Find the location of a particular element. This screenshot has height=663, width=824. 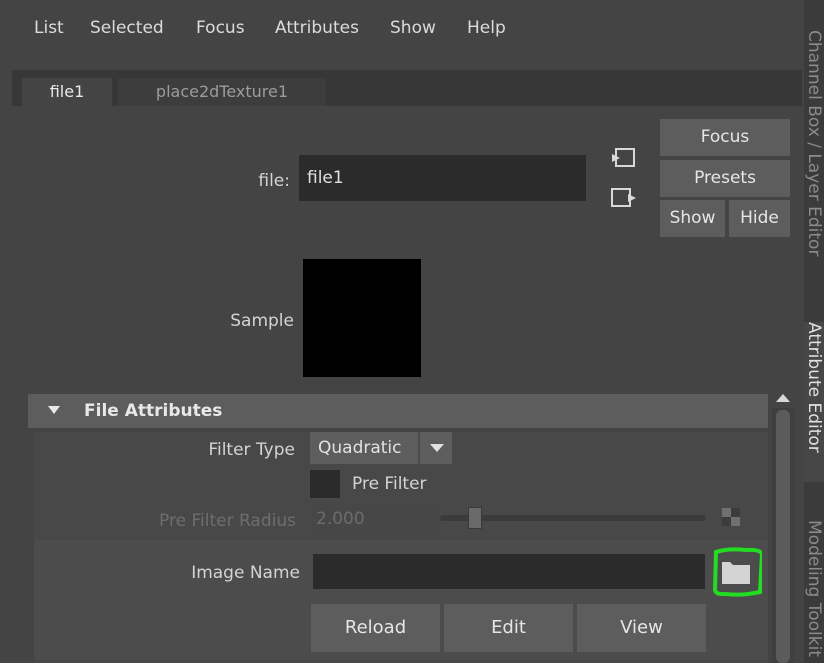

folder-icon is located at coordinates (736, 573).